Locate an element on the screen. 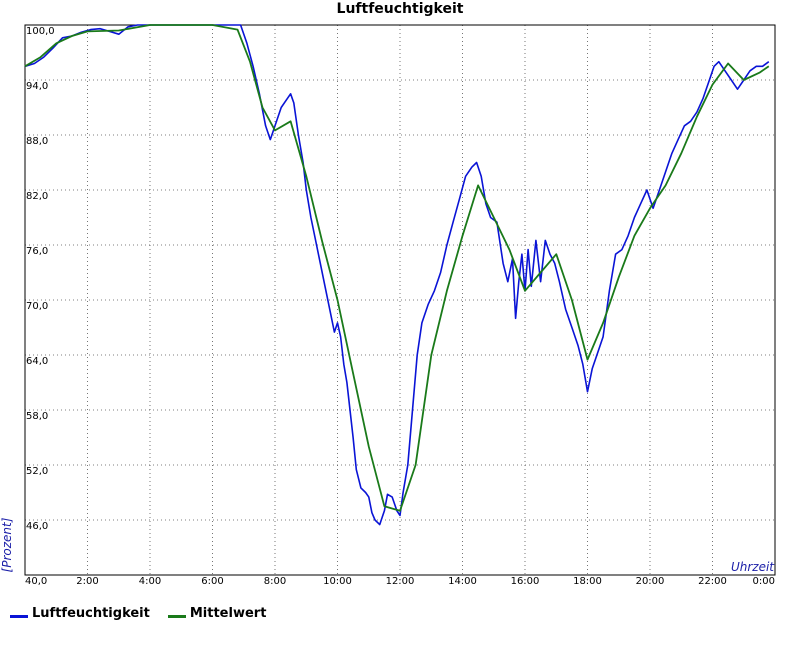 The width and height of the screenshot is (800, 650). legend-item-humidity: Luftfeuchtigkeit is located at coordinates (80, 613).